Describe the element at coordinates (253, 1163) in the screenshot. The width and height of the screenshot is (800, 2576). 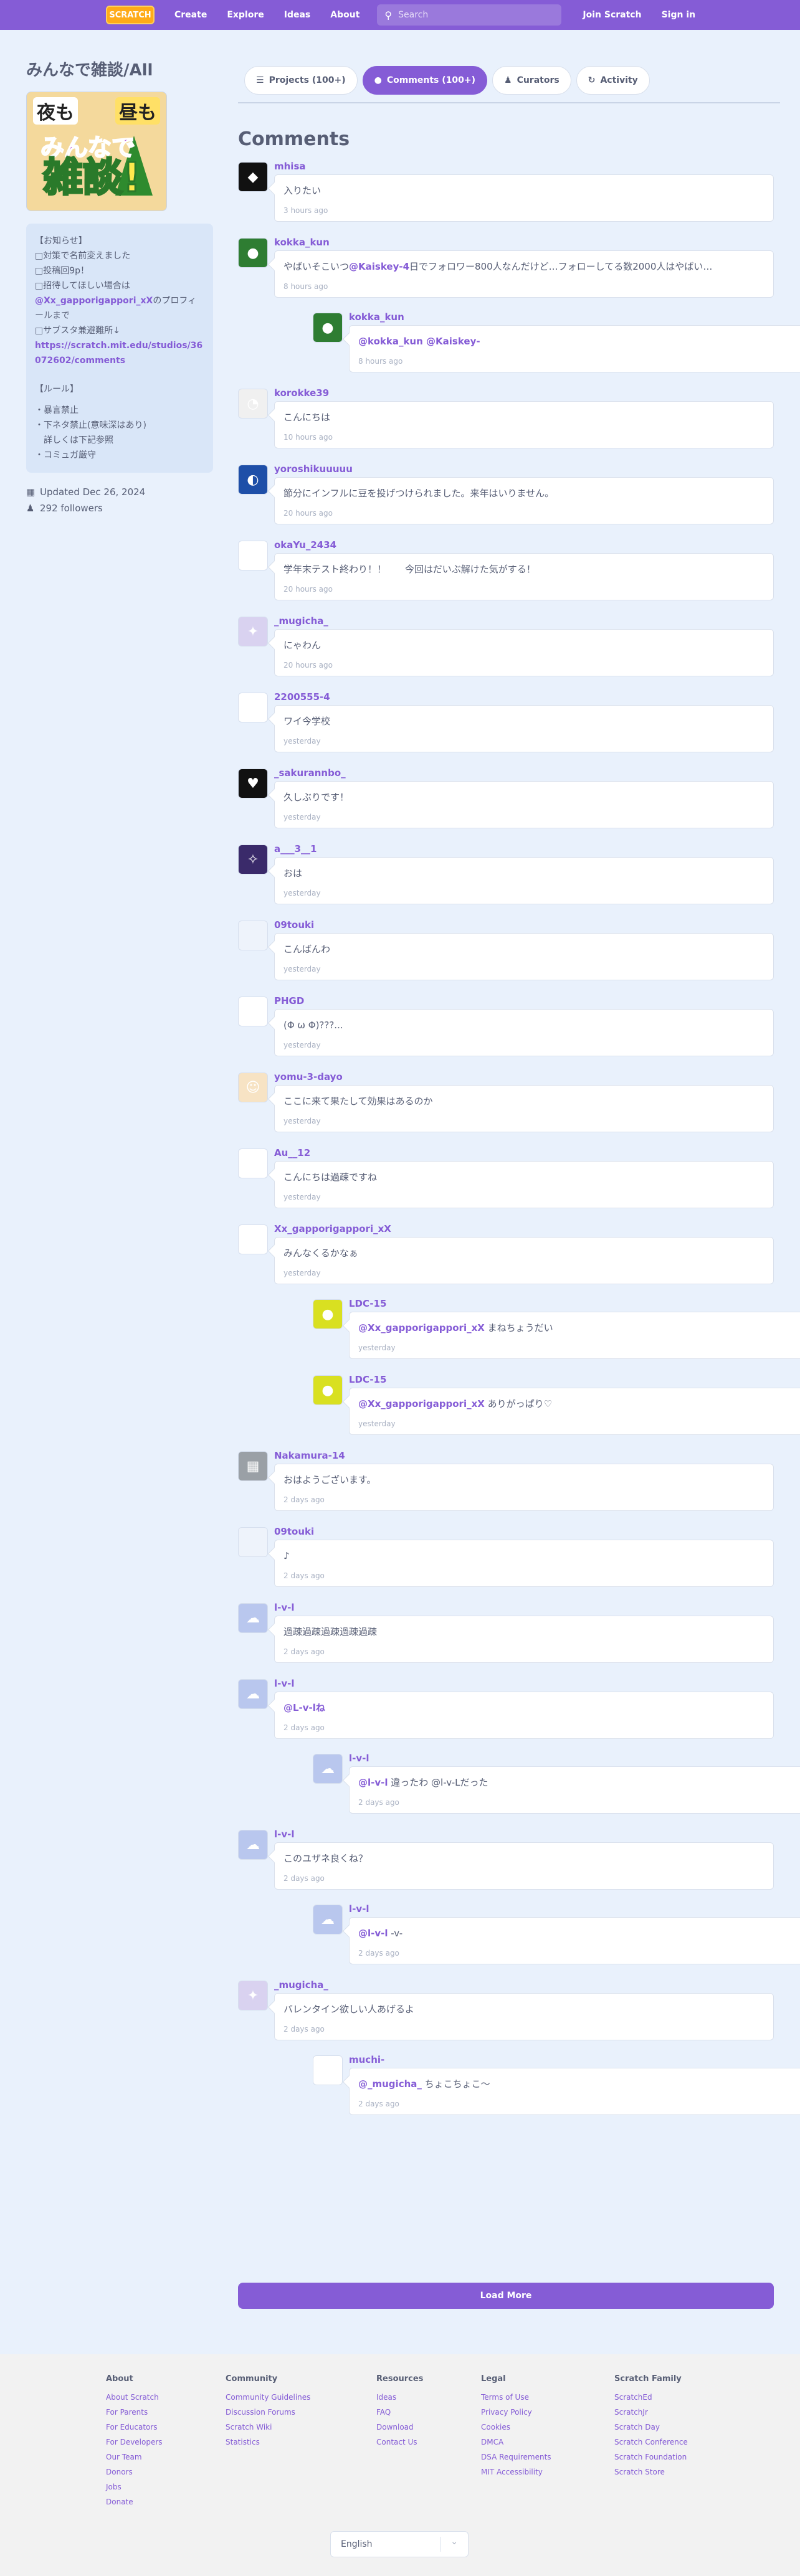
I see `avatar: ✶` at that location.